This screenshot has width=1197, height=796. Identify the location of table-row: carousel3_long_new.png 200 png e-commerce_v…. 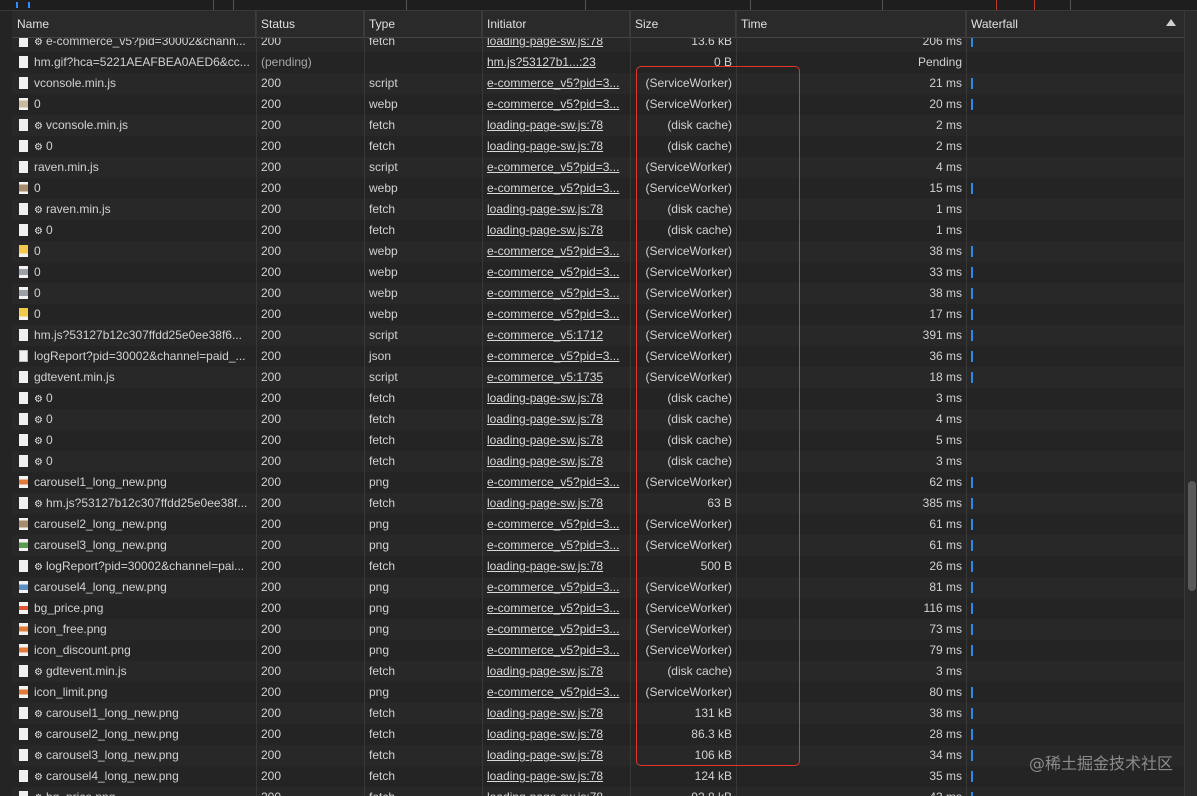
(598, 545).